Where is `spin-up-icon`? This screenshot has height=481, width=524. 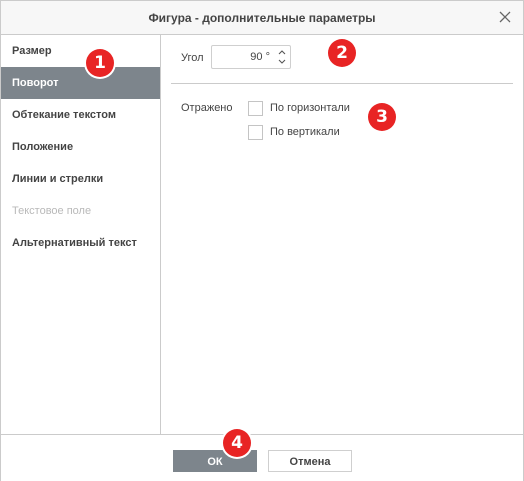
spin-up-icon is located at coordinates (282, 52).